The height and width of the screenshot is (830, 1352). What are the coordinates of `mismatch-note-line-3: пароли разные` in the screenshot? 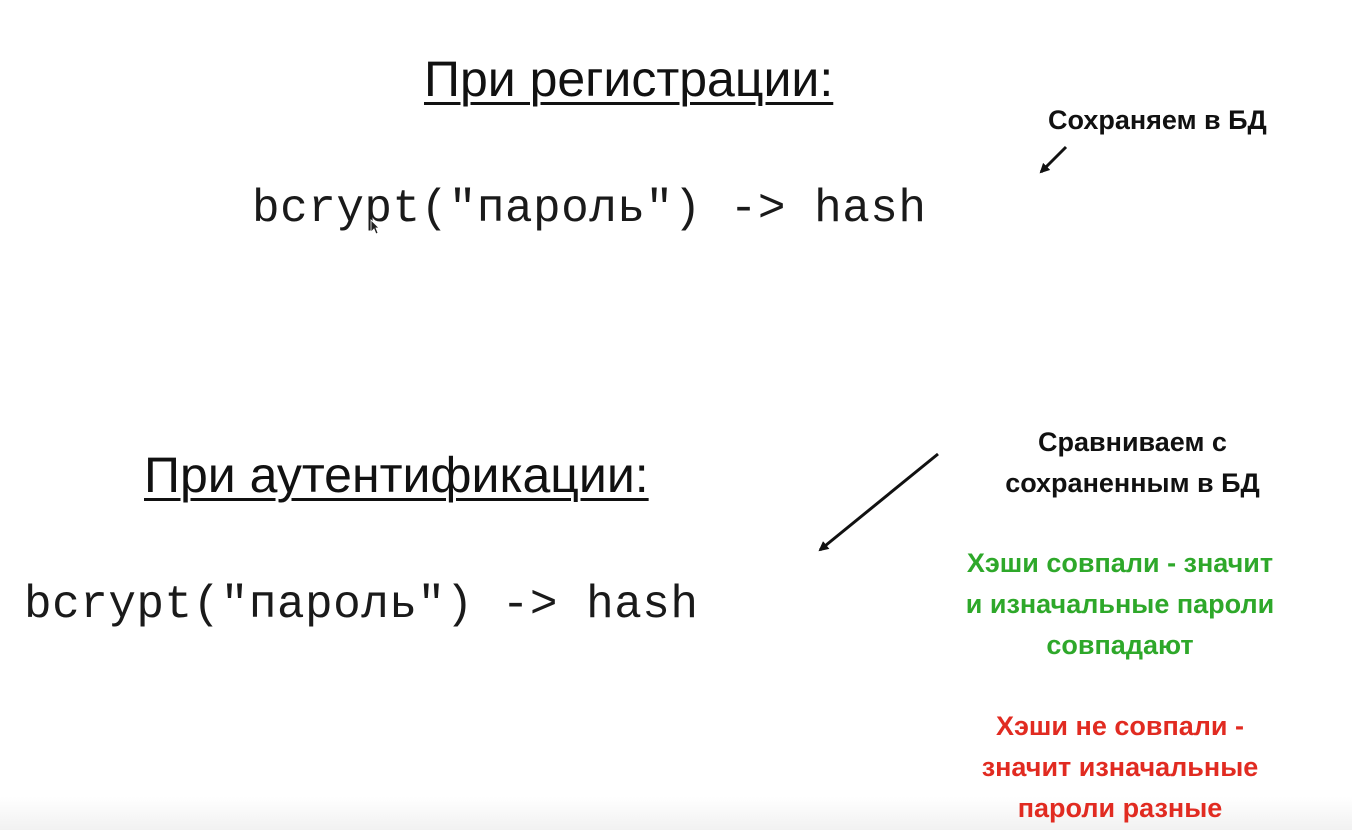 It's located at (1120, 808).